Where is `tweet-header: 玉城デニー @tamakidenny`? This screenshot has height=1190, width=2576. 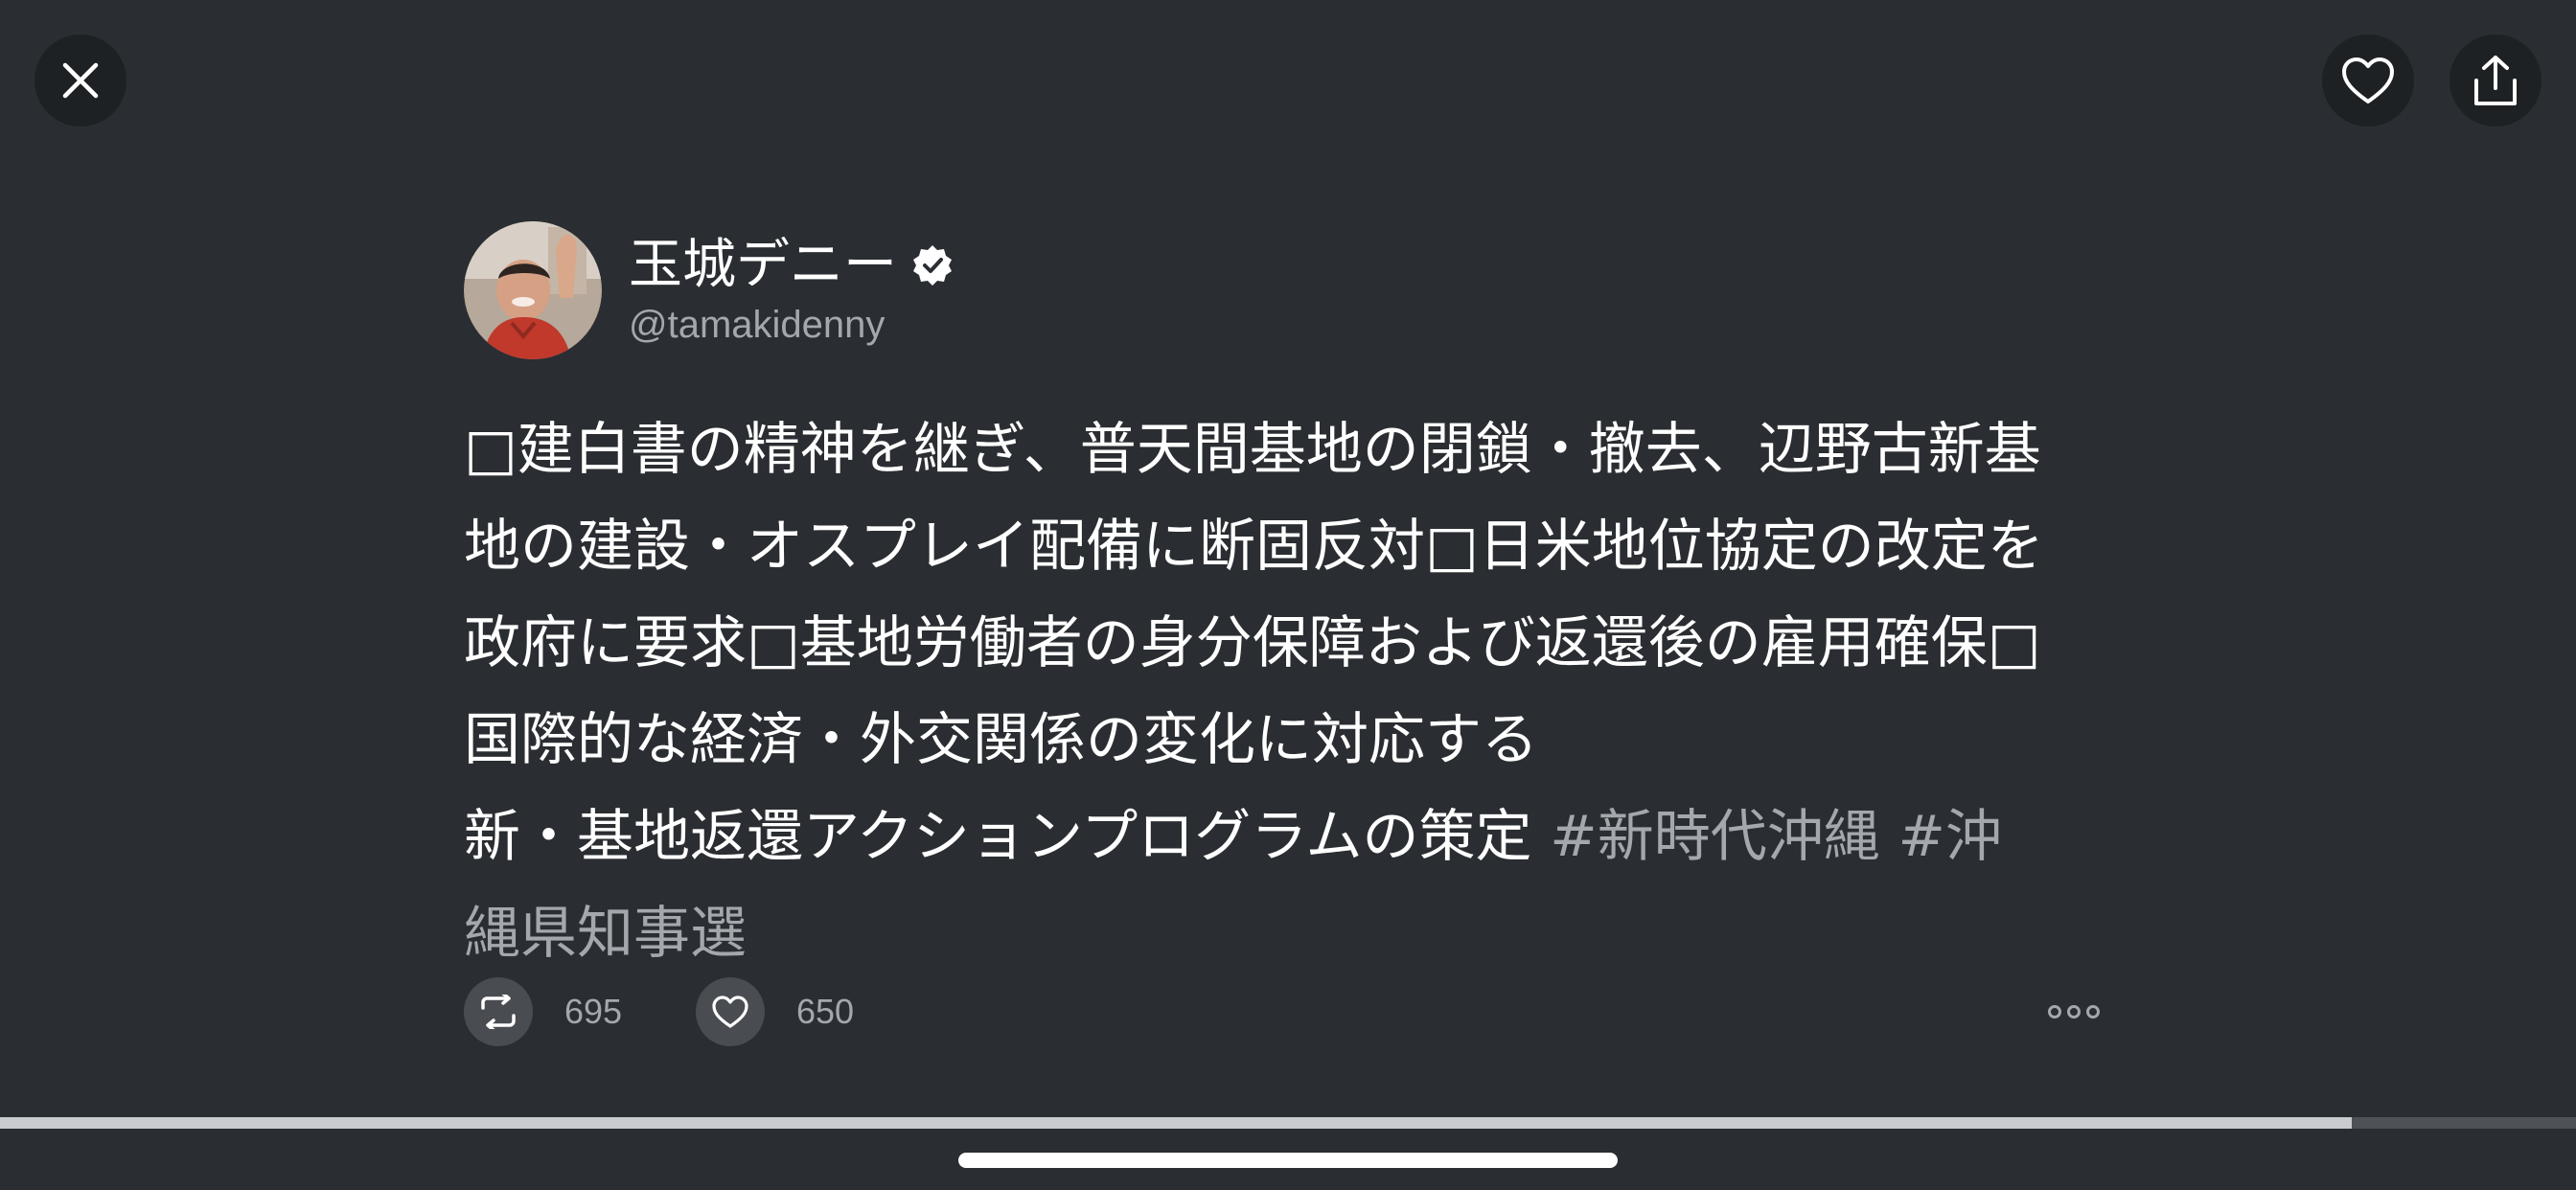 tweet-header: 玉城デニー @tamakidenny is located at coordinates (1288, 290).